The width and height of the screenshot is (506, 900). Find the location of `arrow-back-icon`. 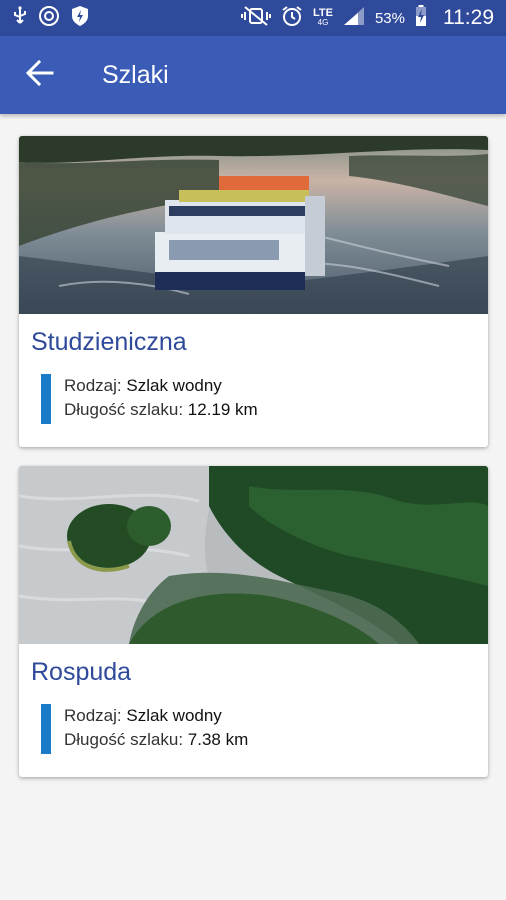

arrow-back-icon is located at coordinates (39, 75).